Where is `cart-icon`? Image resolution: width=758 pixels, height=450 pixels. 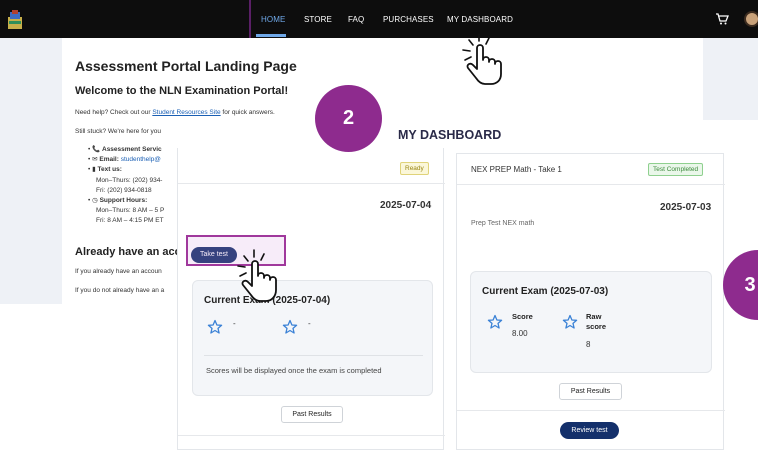 cart-icon is located at coordinates (722, 19).